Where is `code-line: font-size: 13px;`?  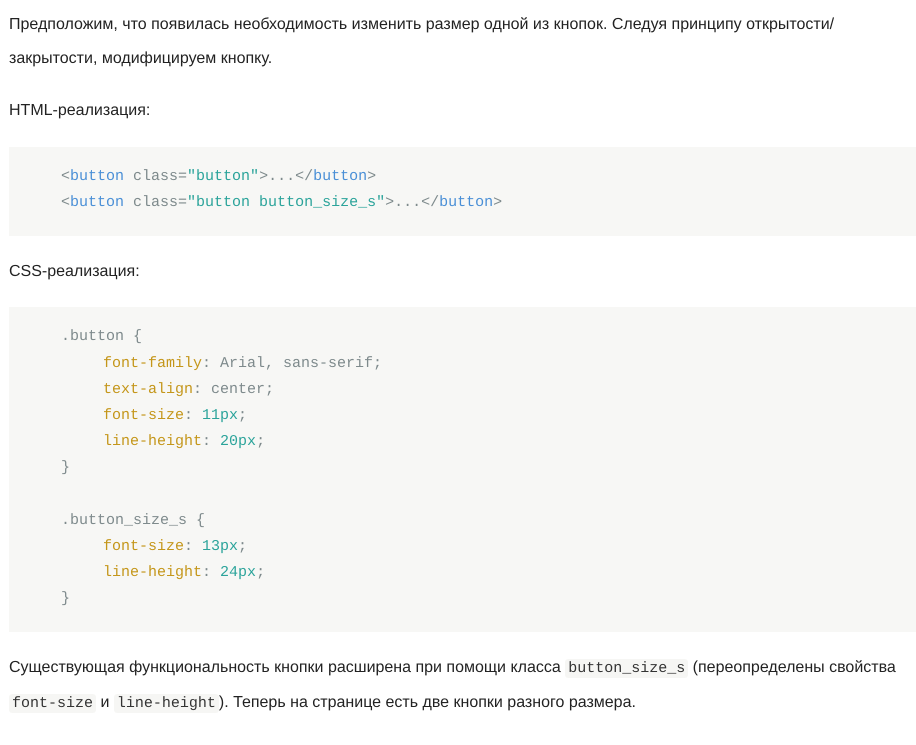
code-line: font-size: 13px; is located at coordinates (175, 546).